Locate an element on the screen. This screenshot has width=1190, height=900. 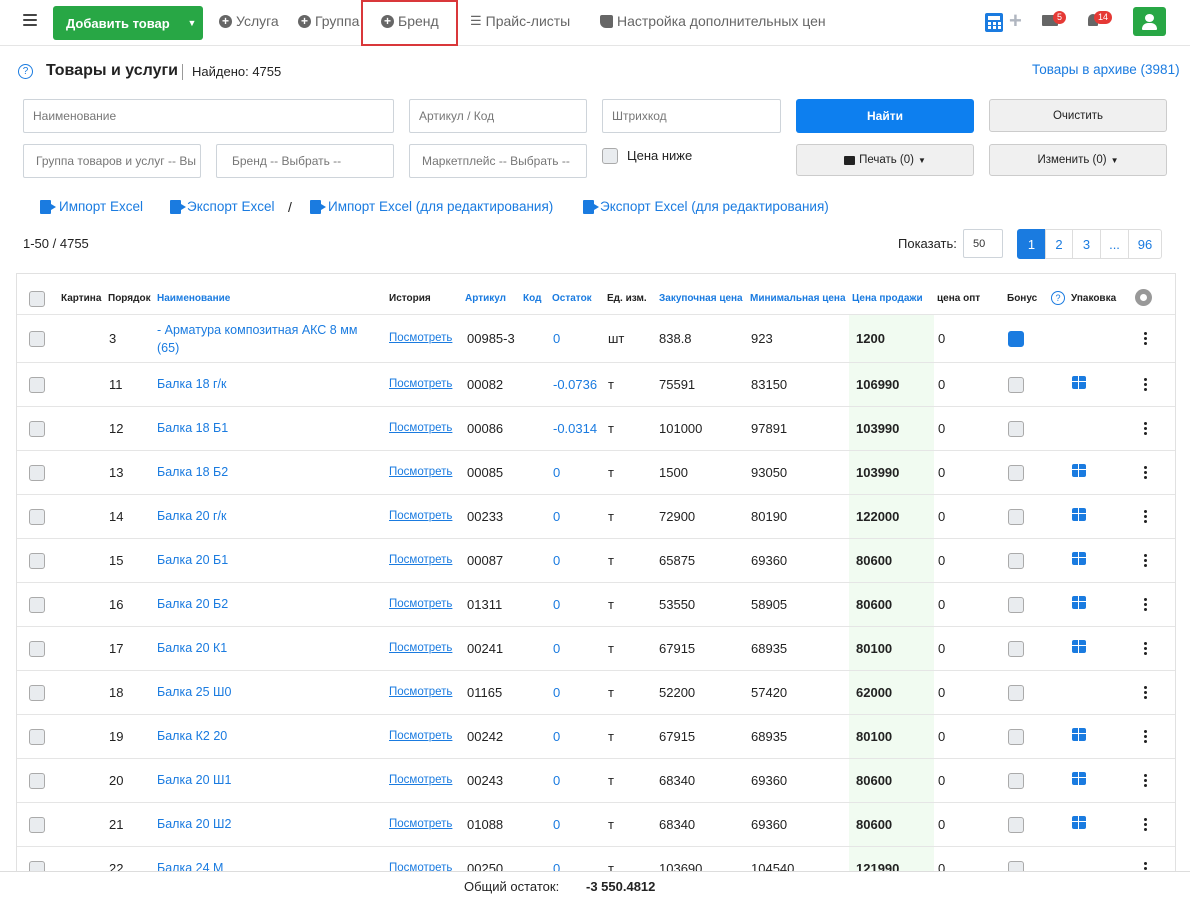
row-name-link: Балка 20 г/к is located at coordinates (192, 516).